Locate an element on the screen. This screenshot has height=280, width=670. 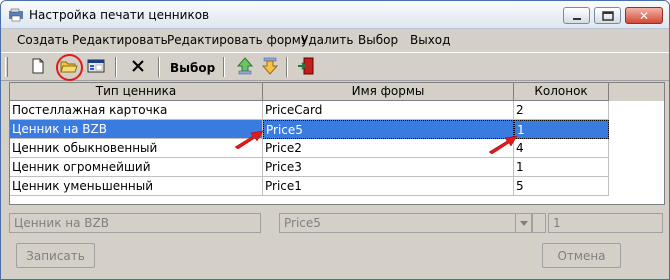
form-name-value: Price5 is located at coordinates (302, 223).